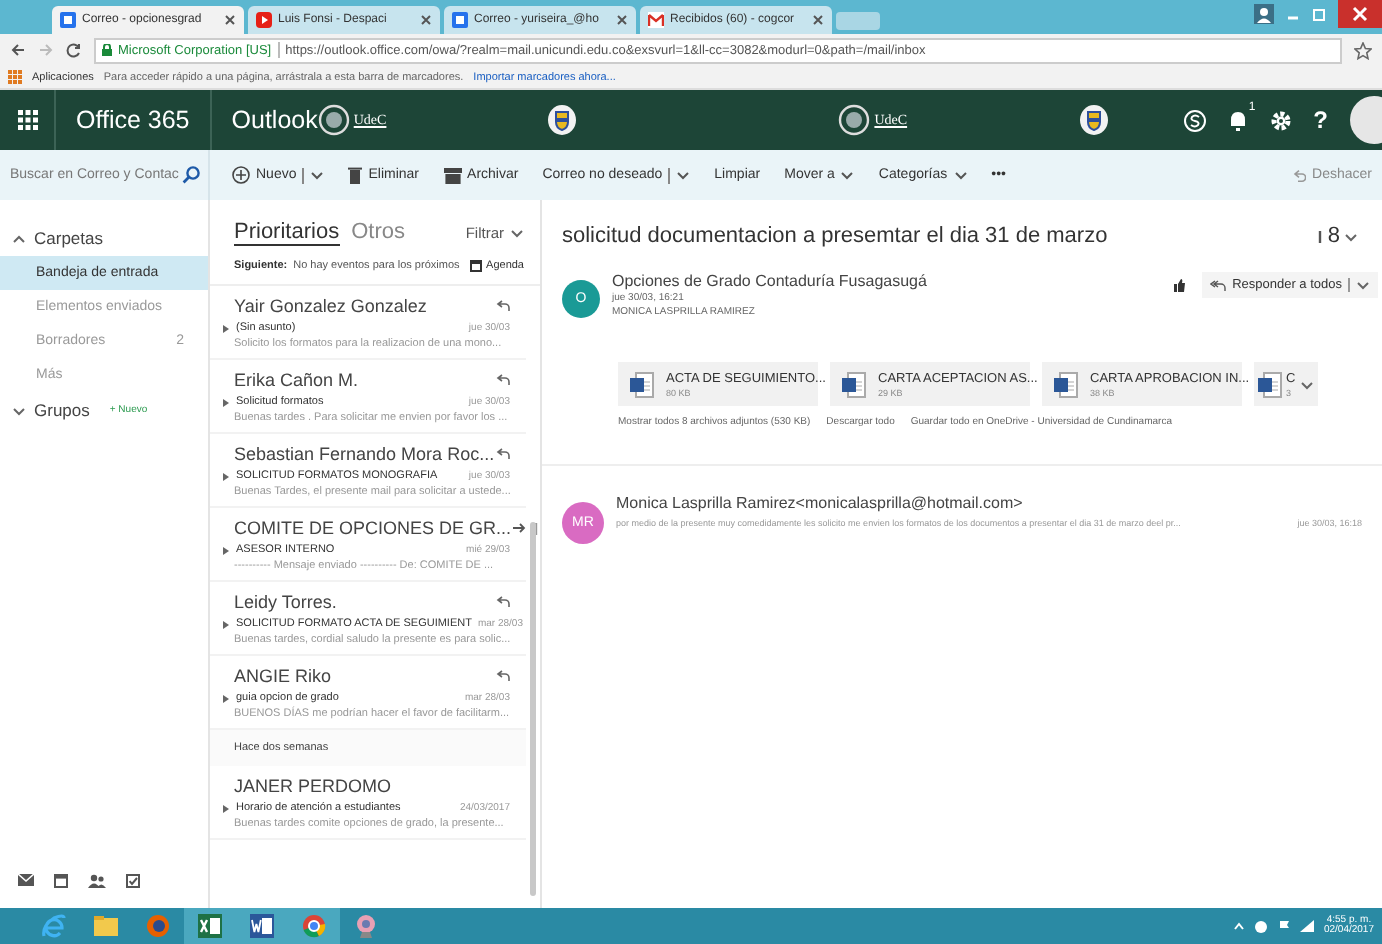 The width and height of the screenshot is (1382, 944). What do you see at coordinates (1179, 285) in the screenshot?
I see `like-icon` at bounding box center [1179, 285].